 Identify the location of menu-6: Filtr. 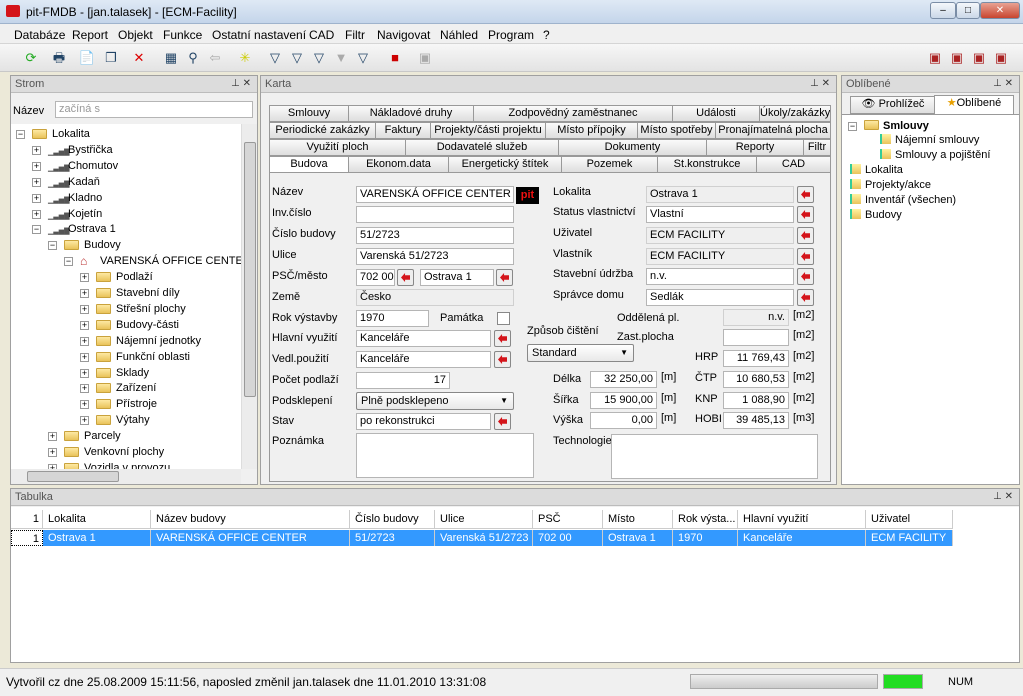
(355, 35).